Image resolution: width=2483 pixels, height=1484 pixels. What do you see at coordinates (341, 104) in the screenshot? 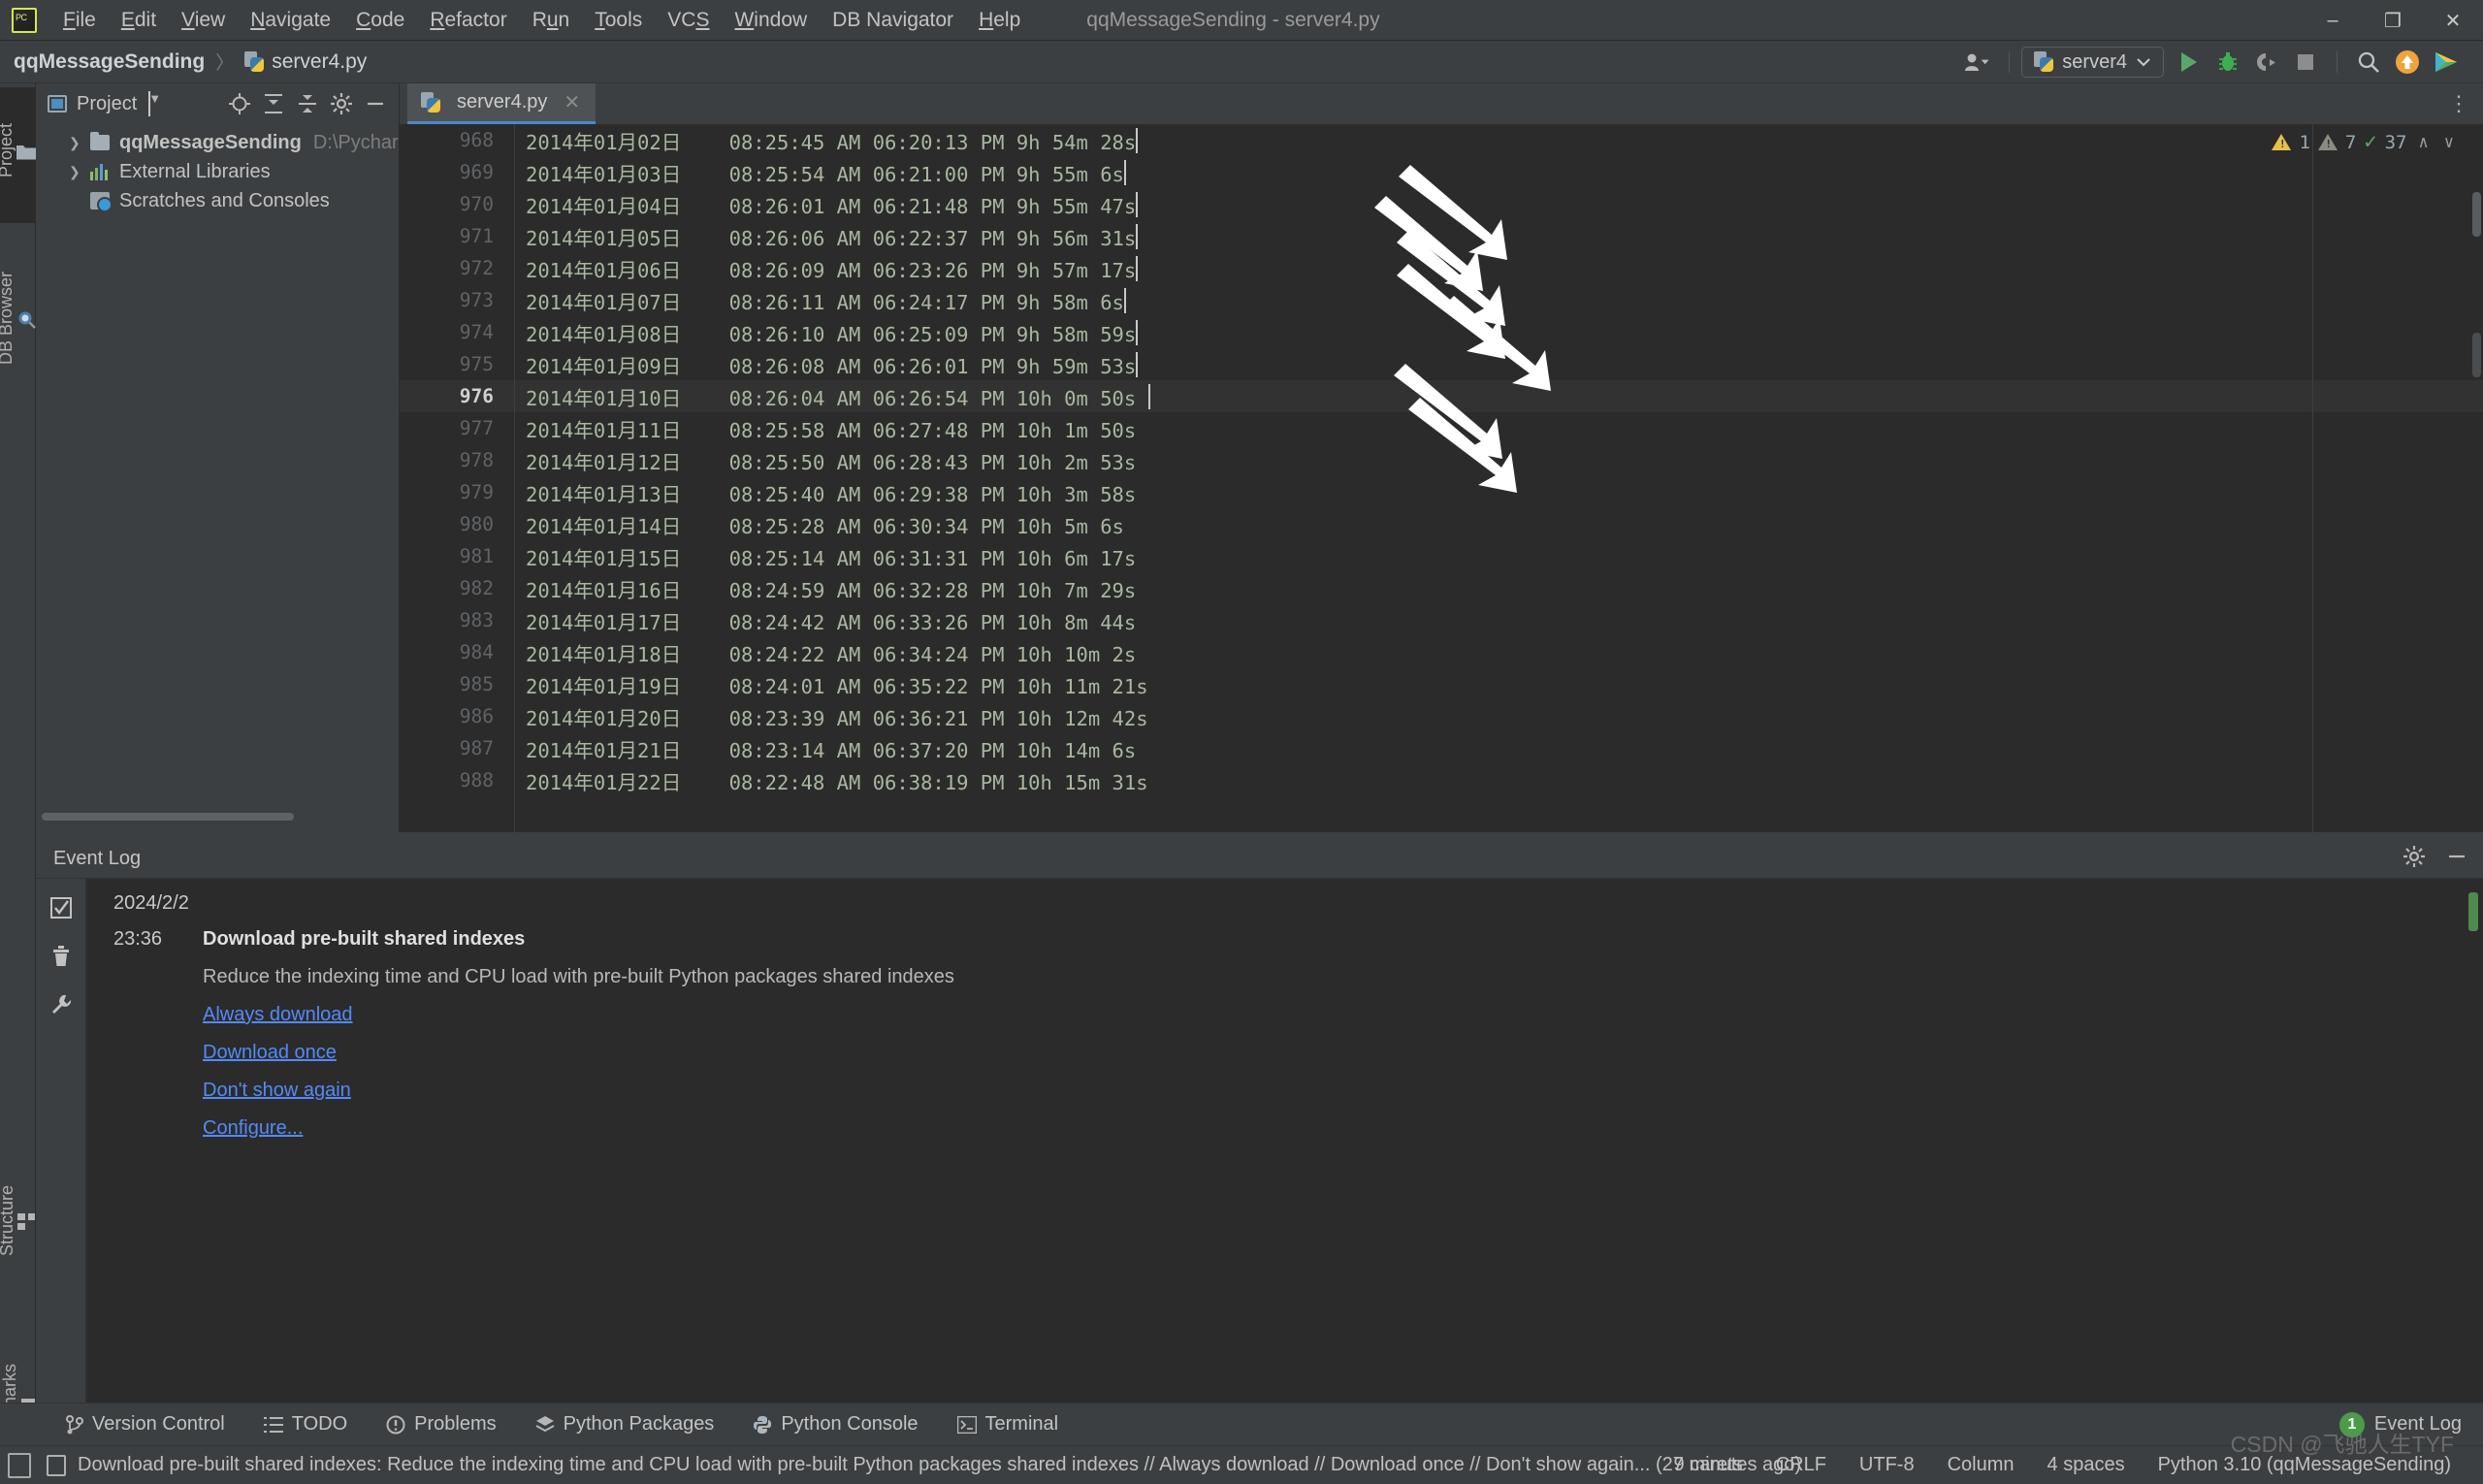
I see `settings-icon` at bounding box center [341, 104].